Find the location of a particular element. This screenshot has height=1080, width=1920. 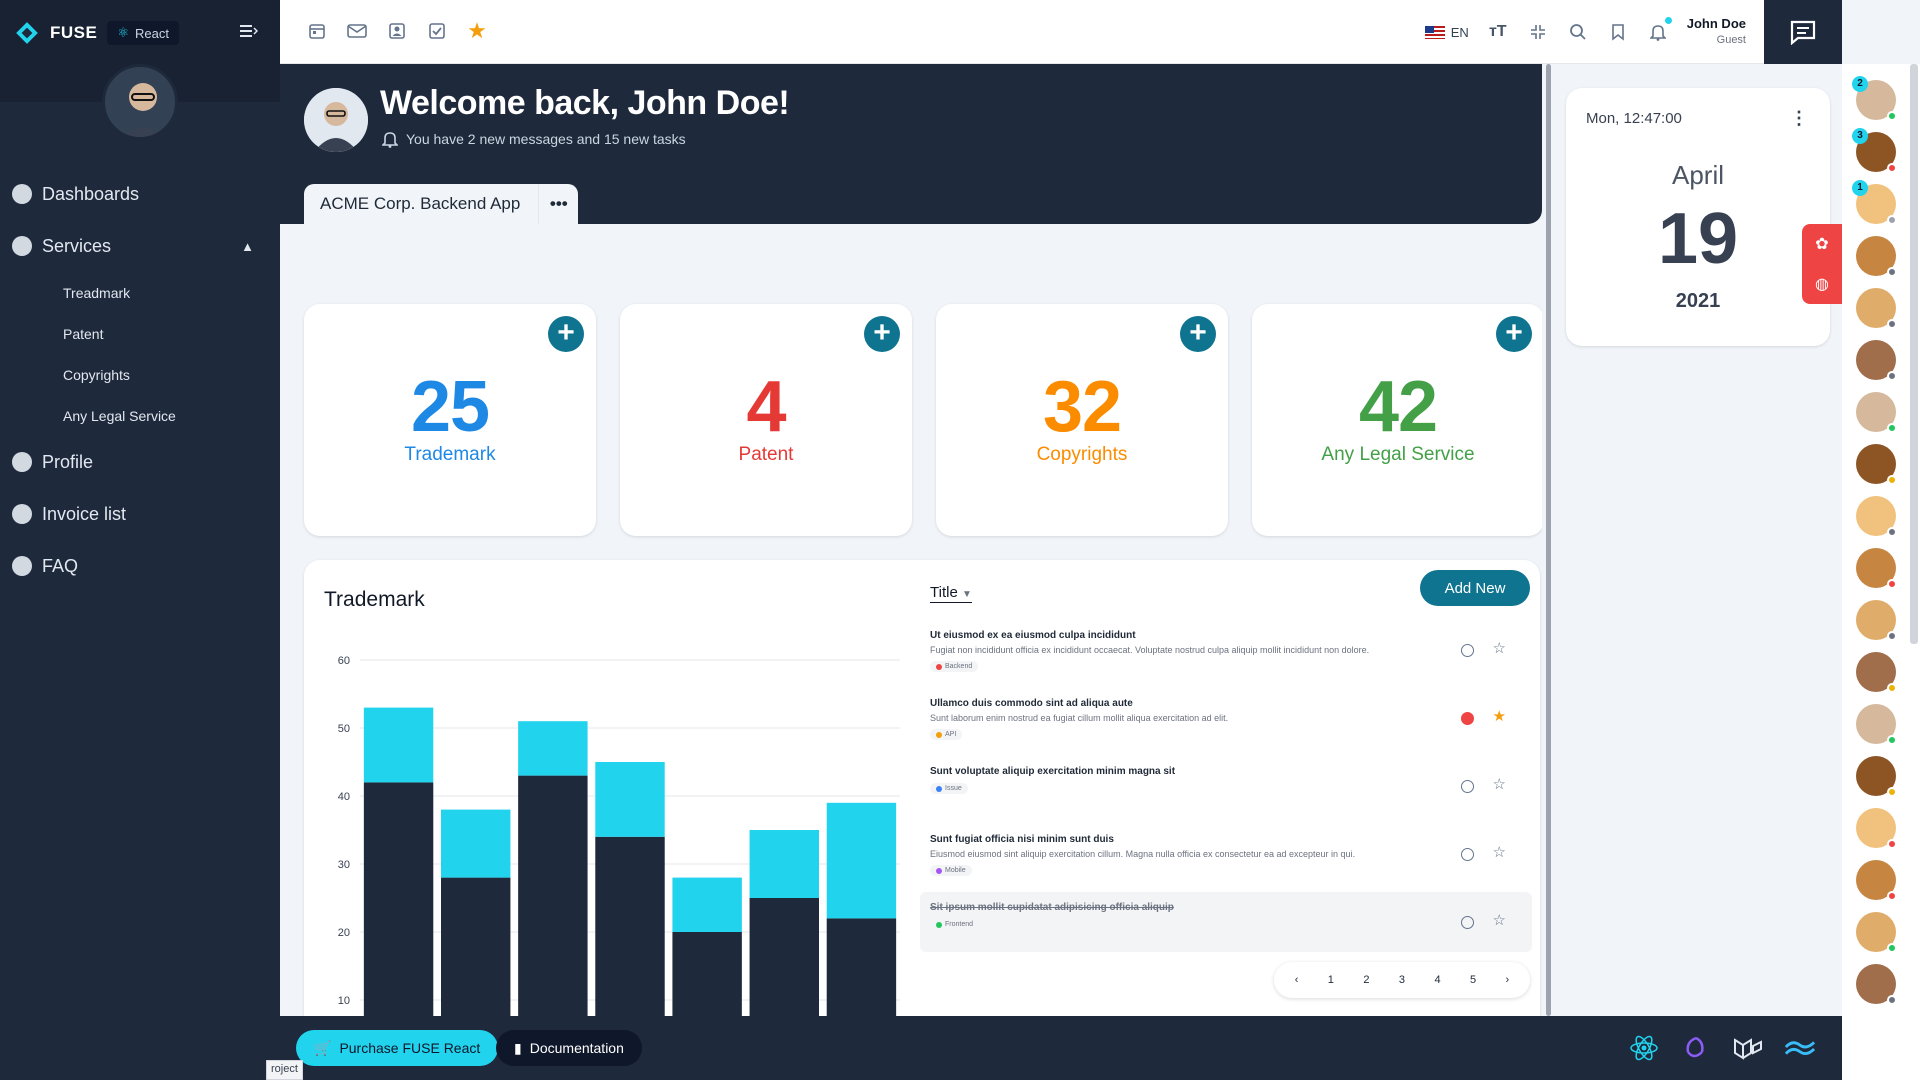

mui-logo-icon is located at coordinates (1748, 1048).